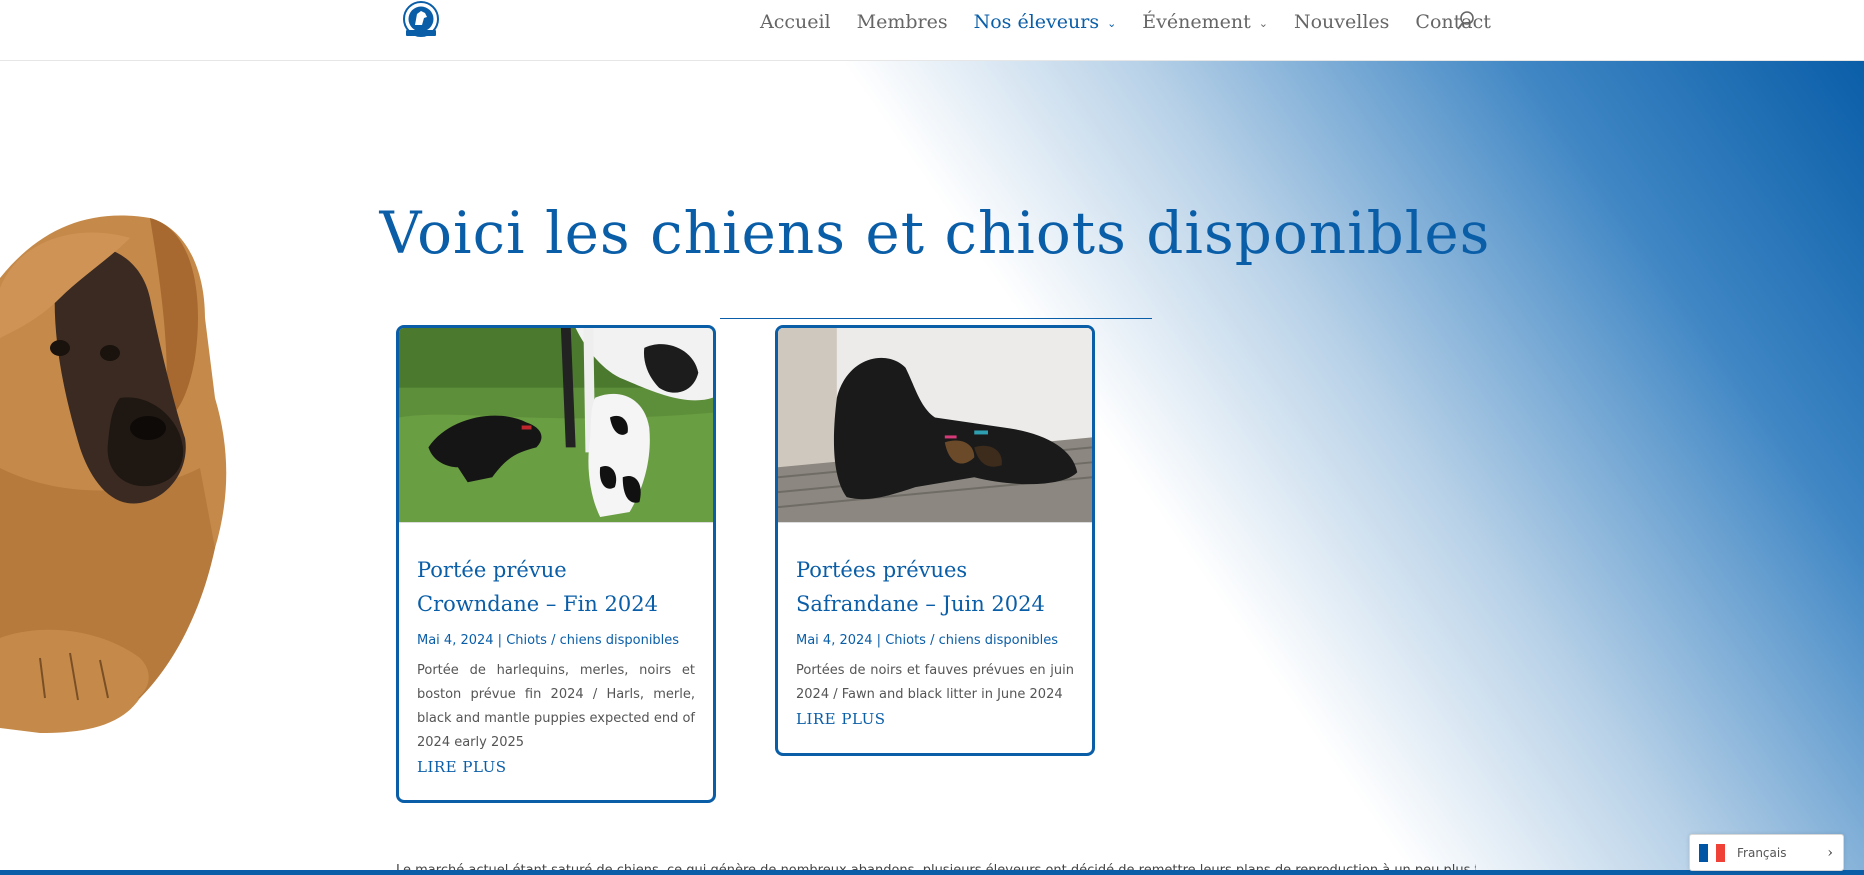 The width and height of the screenshot is (1864, 875). What do you see at coordinates (1466, 21) in the screenshot?
I see `search-icon` at bounding box center [1466, 21].